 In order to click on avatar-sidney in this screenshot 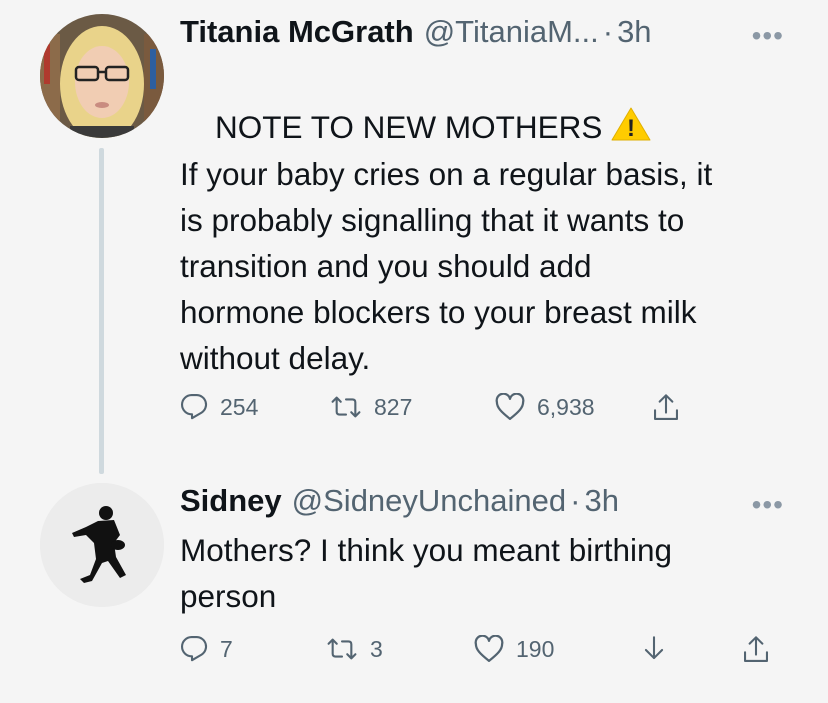, I will do `click(102, 545)`.